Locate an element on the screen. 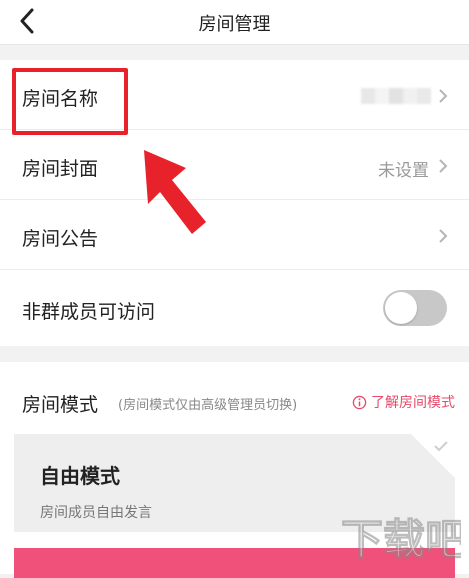  watermark-logo: 下载吧 is located at coordinates (401, 540).